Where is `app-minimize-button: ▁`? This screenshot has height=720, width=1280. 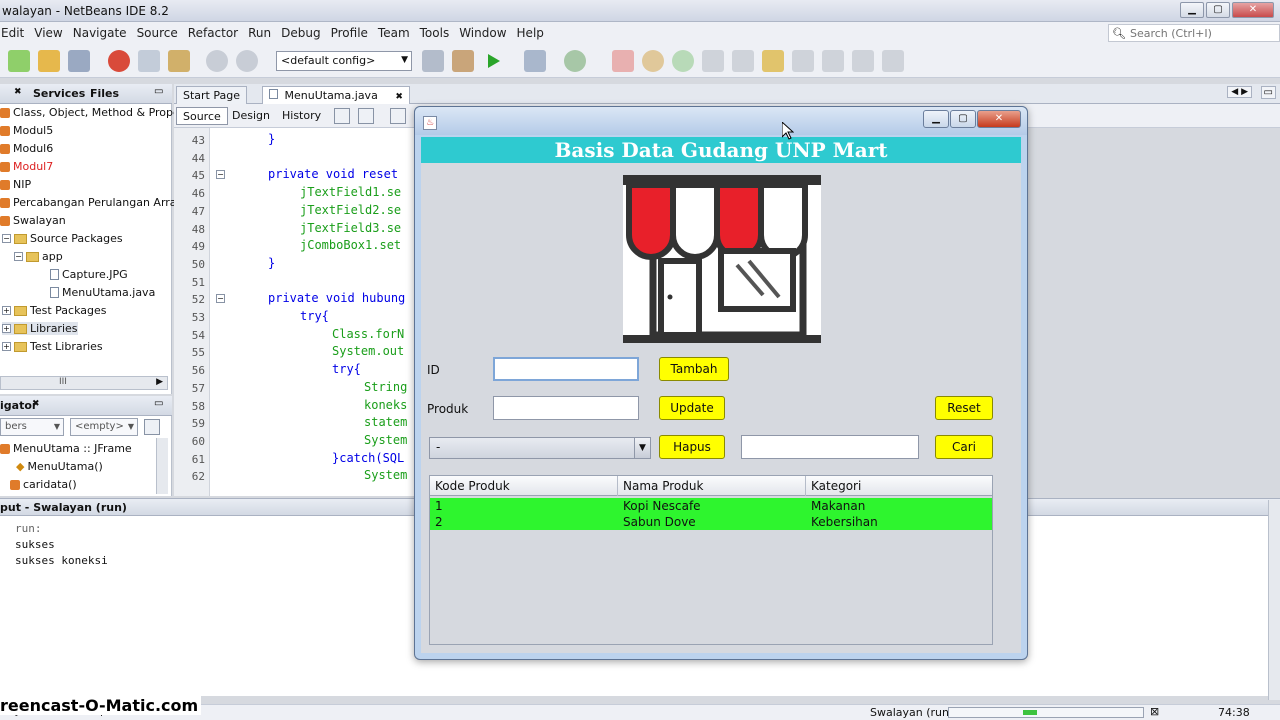 app-minimize-button: ▁ is located at coordinates (936, 119).